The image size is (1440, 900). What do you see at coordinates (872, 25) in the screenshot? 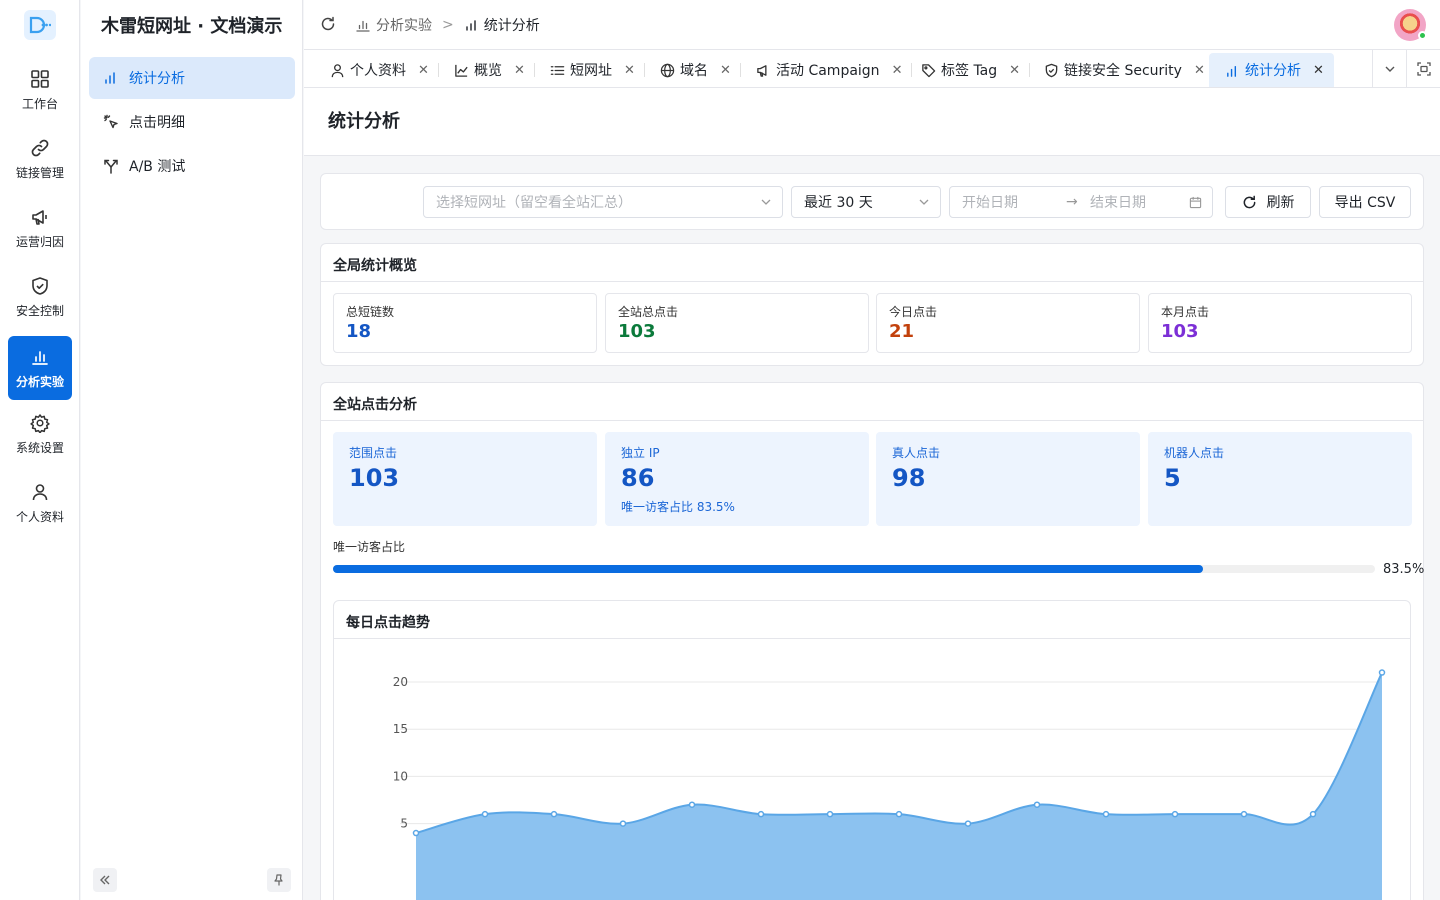
I see `top-header: 分析实验 > 统计分析` at bounding box center [872, 25].